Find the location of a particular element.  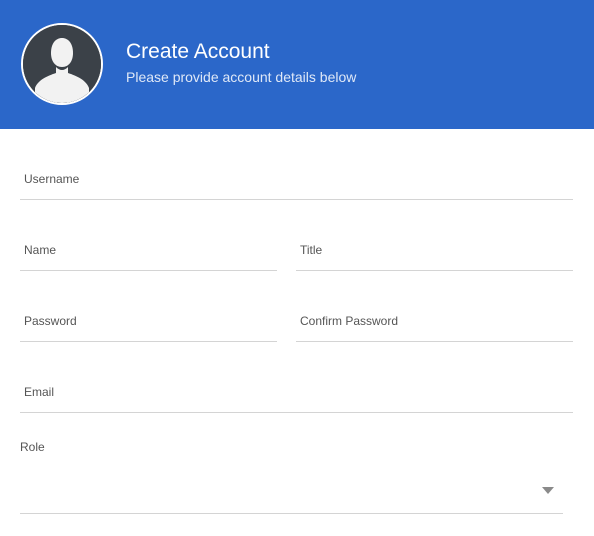

role-select is located at coordinates (291, 492).